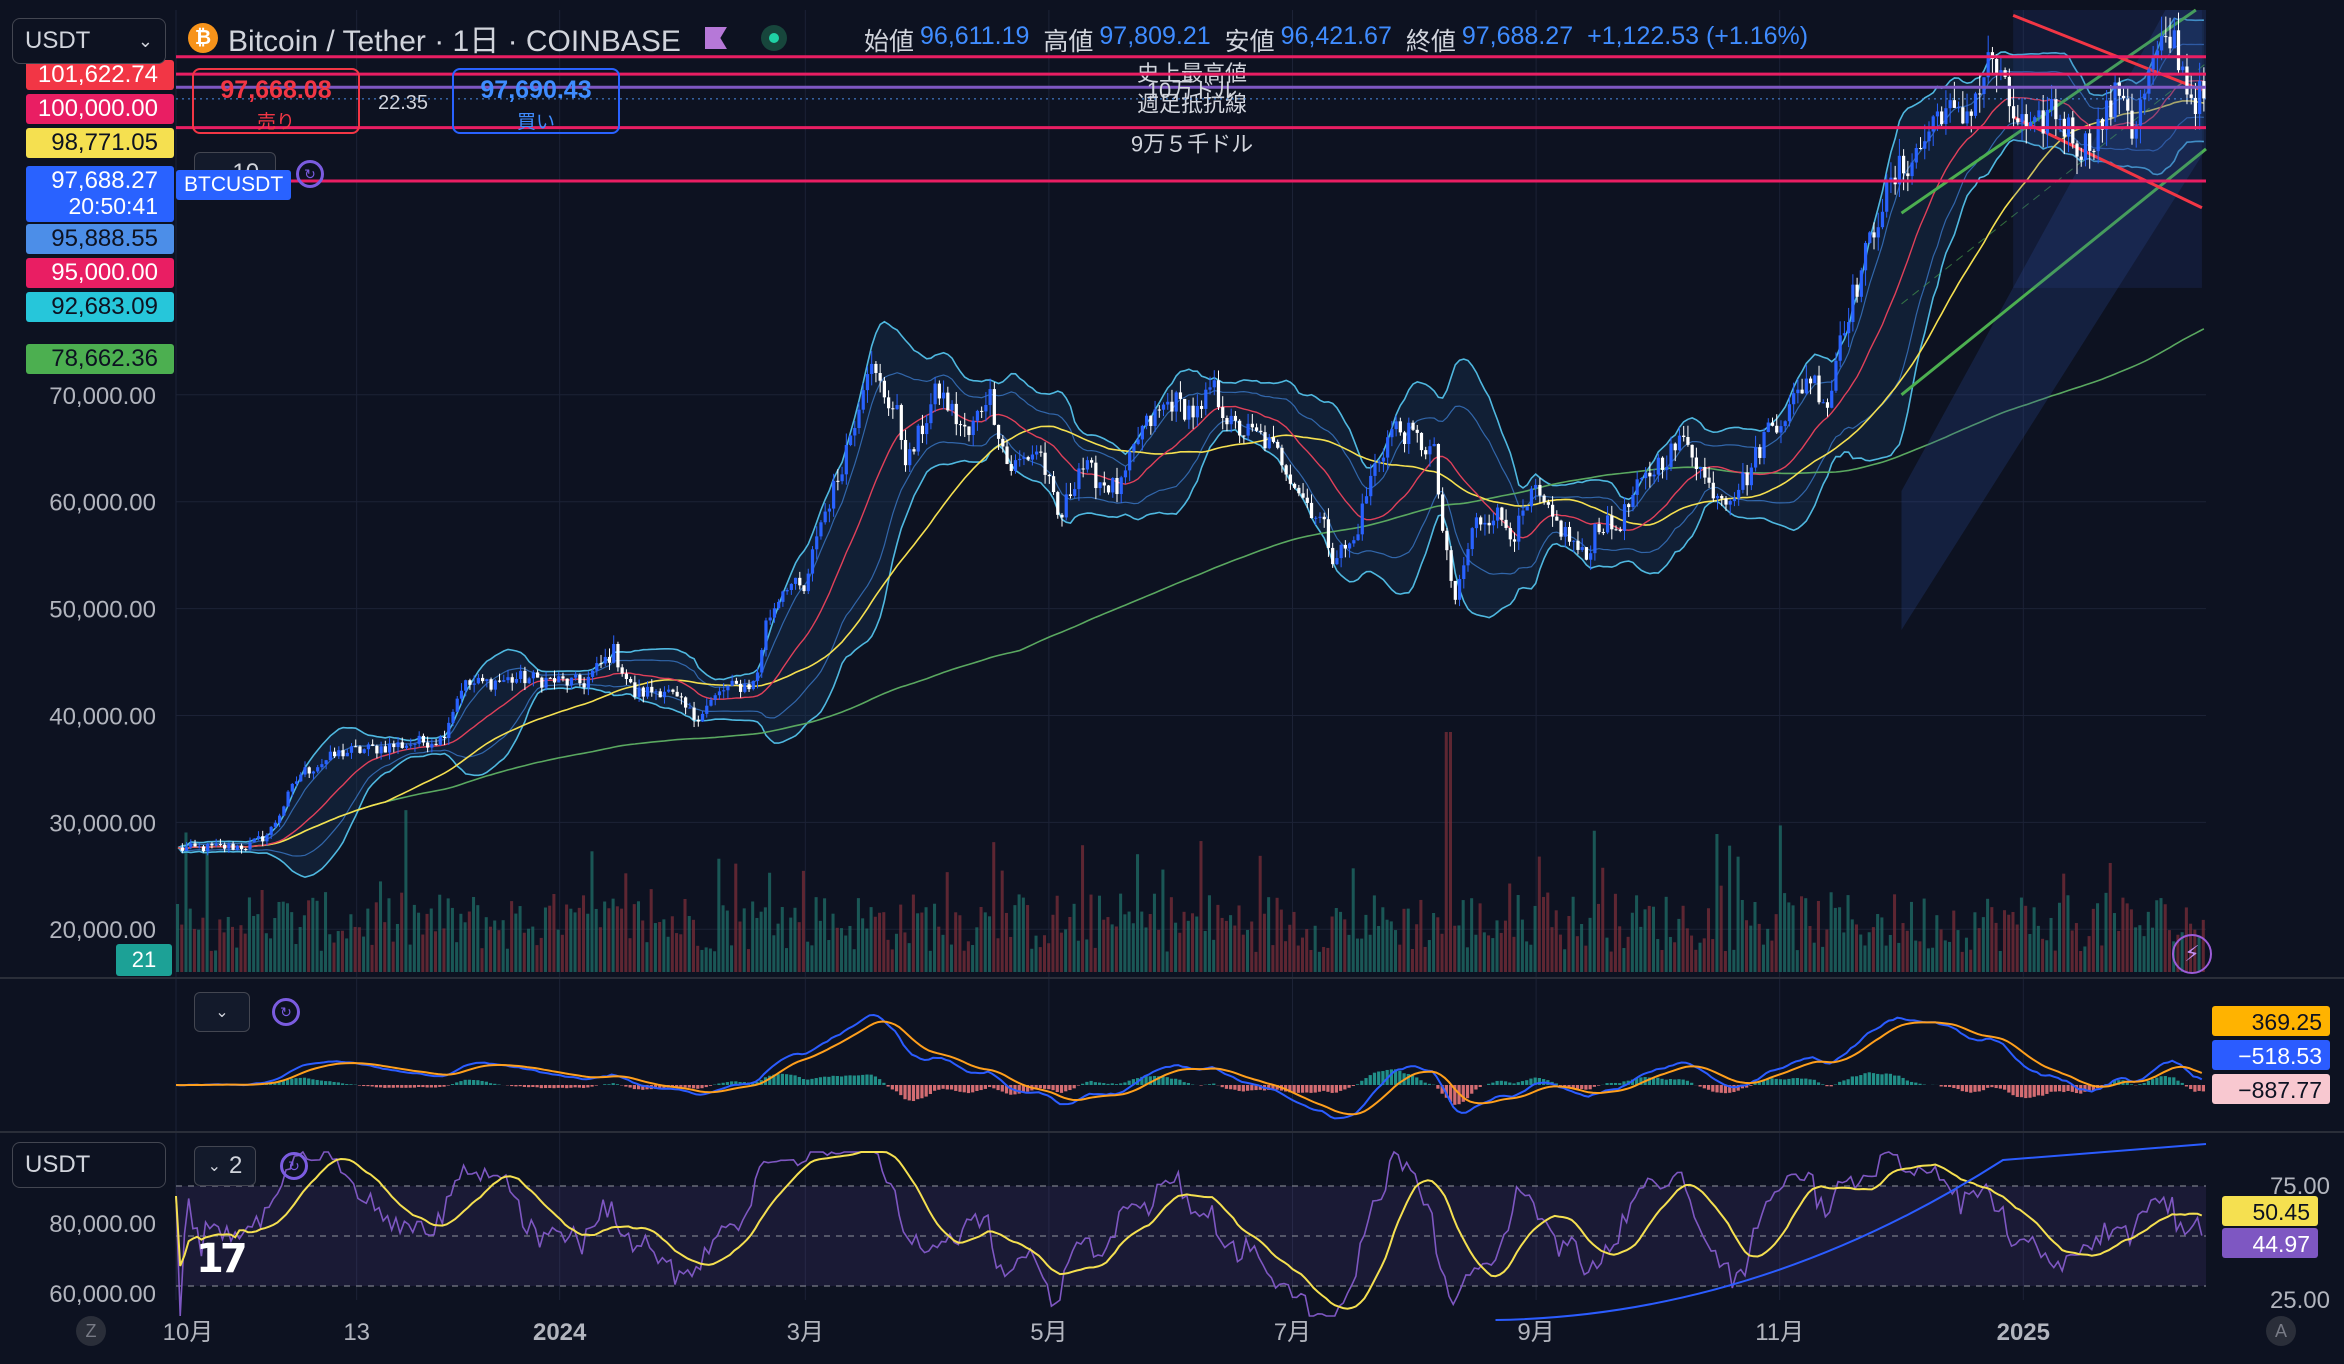 The height and width of the screenshot is (1364, 2344). I want to click on lightning-icon: ⚡, so click(2192, 954).